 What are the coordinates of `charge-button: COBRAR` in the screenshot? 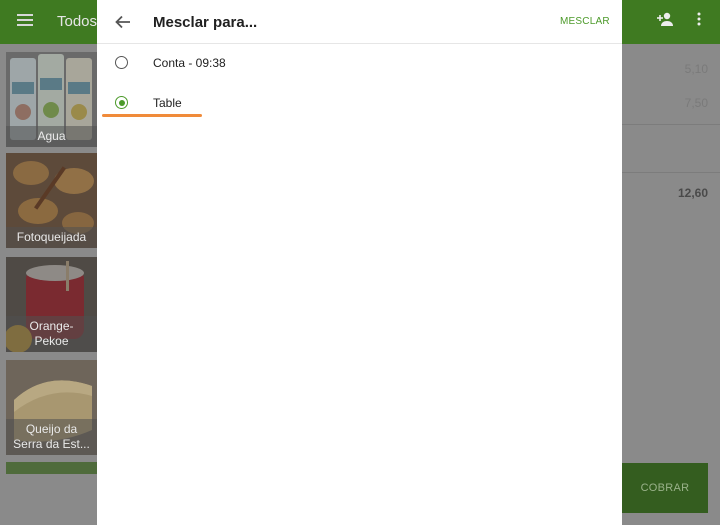 It's located at (665, 488).